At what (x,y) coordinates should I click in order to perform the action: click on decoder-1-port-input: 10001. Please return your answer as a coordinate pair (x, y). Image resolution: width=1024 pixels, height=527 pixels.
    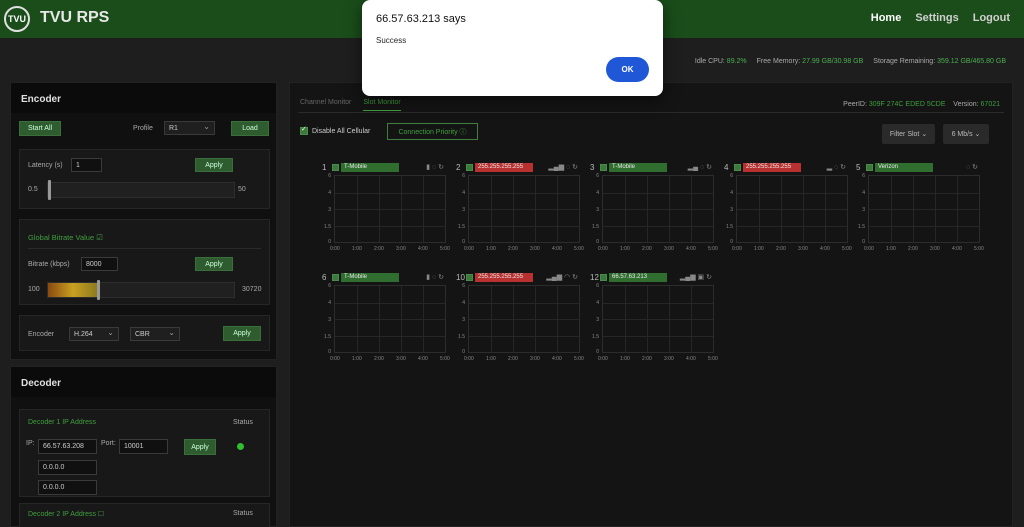
    Looking at the image, I should click on (143, 446).